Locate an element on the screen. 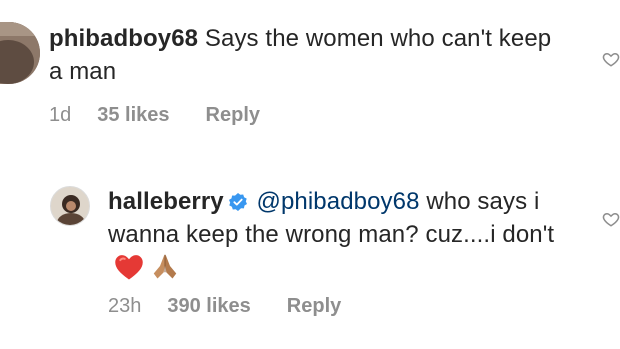 Image resolution: width=620 pixels, height=349 pixels. comment-username: phibadboy68 is located at coordinates (123, 38).